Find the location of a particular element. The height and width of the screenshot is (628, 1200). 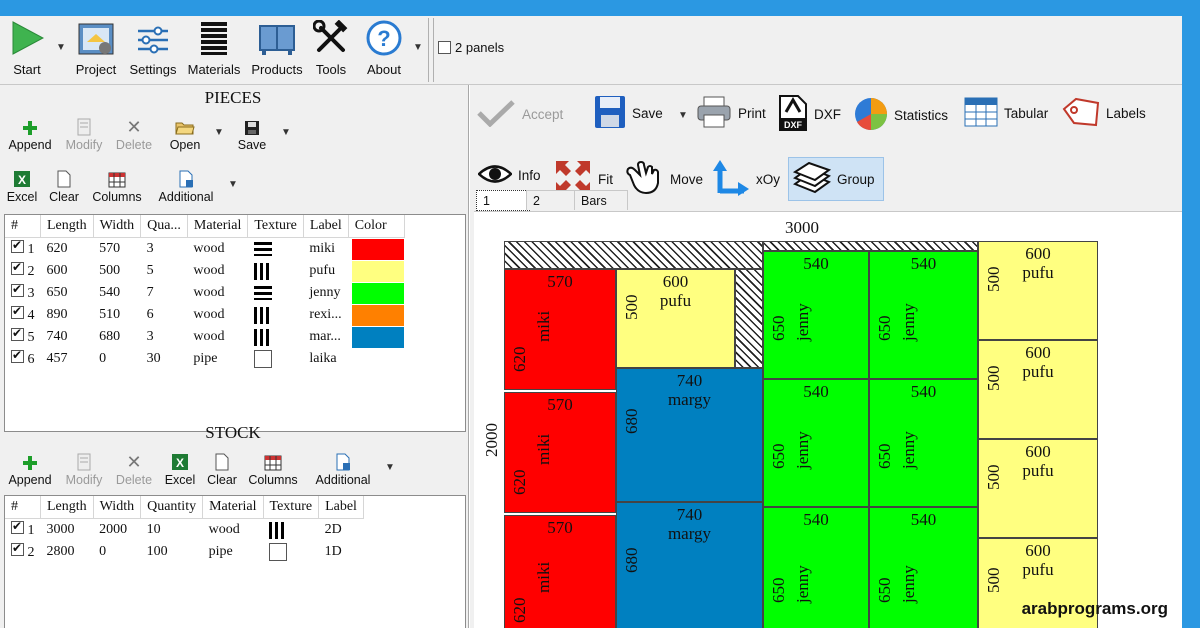

group-button: Group is located at coordinates (836, 179).